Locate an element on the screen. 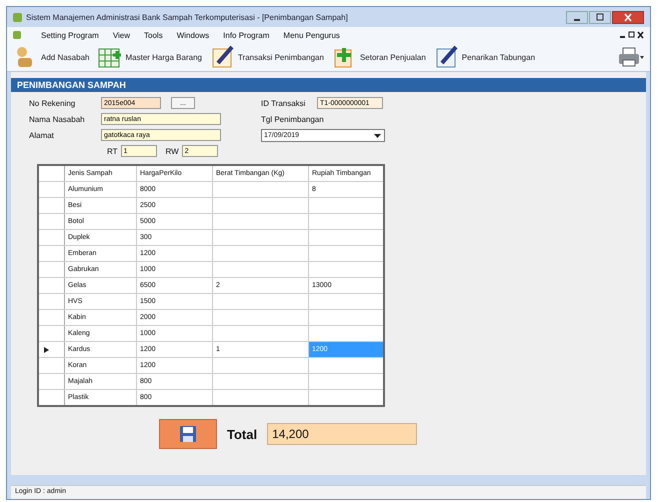 The image size is (659, 502). field-label: RW is located at coordinates (172, 151).